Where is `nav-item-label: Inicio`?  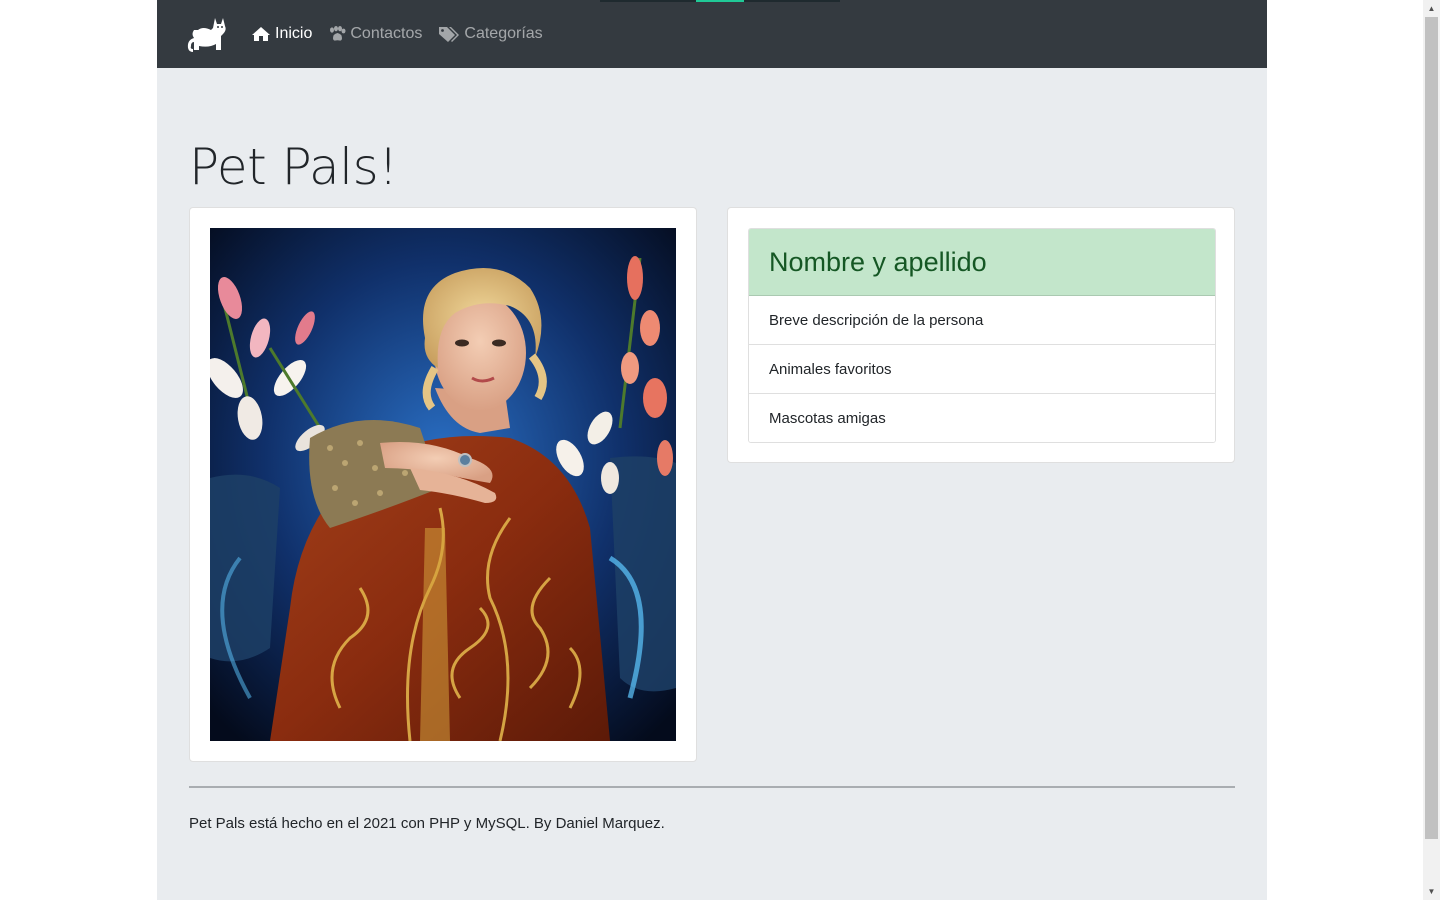 nav-item-label: Inicio is located at coordinates (294, 33).